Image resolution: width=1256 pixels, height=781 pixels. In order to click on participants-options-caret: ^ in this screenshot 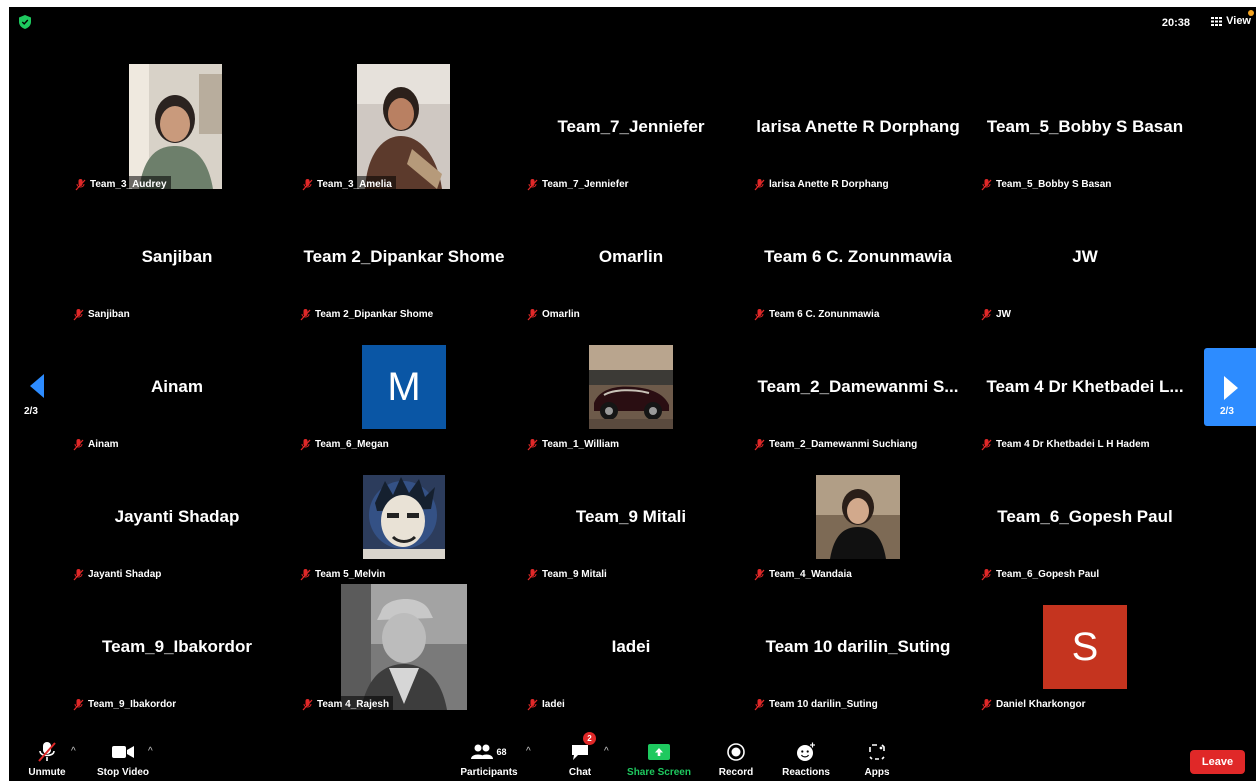, I will do `click(528, 751)`.